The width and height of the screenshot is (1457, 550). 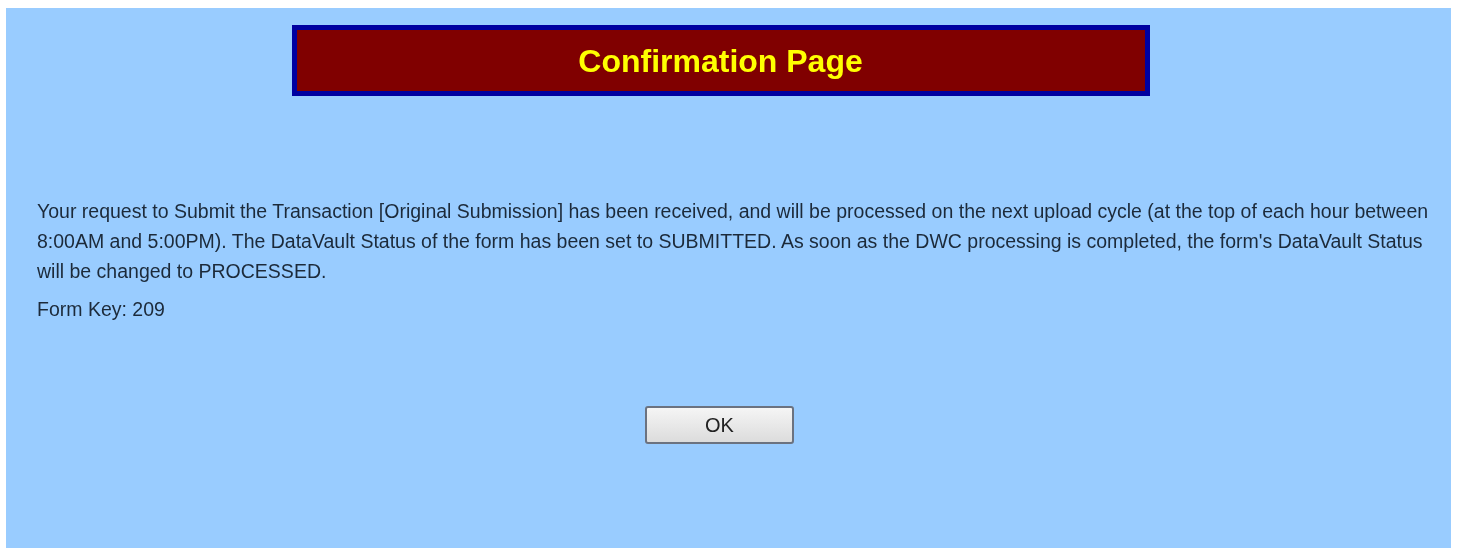 What do you see at coordinates (733, 241) in the screenshot?
I see `confirmation-message: Your request to Submit the Transaction [Original Submission] has been received, and will be processed on the next upload cycle (at the top of each hour between 8:00AM and 5:00PM). The DataVault Status of the form has been set to SUBMITTED. As soon as the DWC processing is completed, the form's DataVault Status will be changed to PROCESSED.` at bounding box center [733, 241].